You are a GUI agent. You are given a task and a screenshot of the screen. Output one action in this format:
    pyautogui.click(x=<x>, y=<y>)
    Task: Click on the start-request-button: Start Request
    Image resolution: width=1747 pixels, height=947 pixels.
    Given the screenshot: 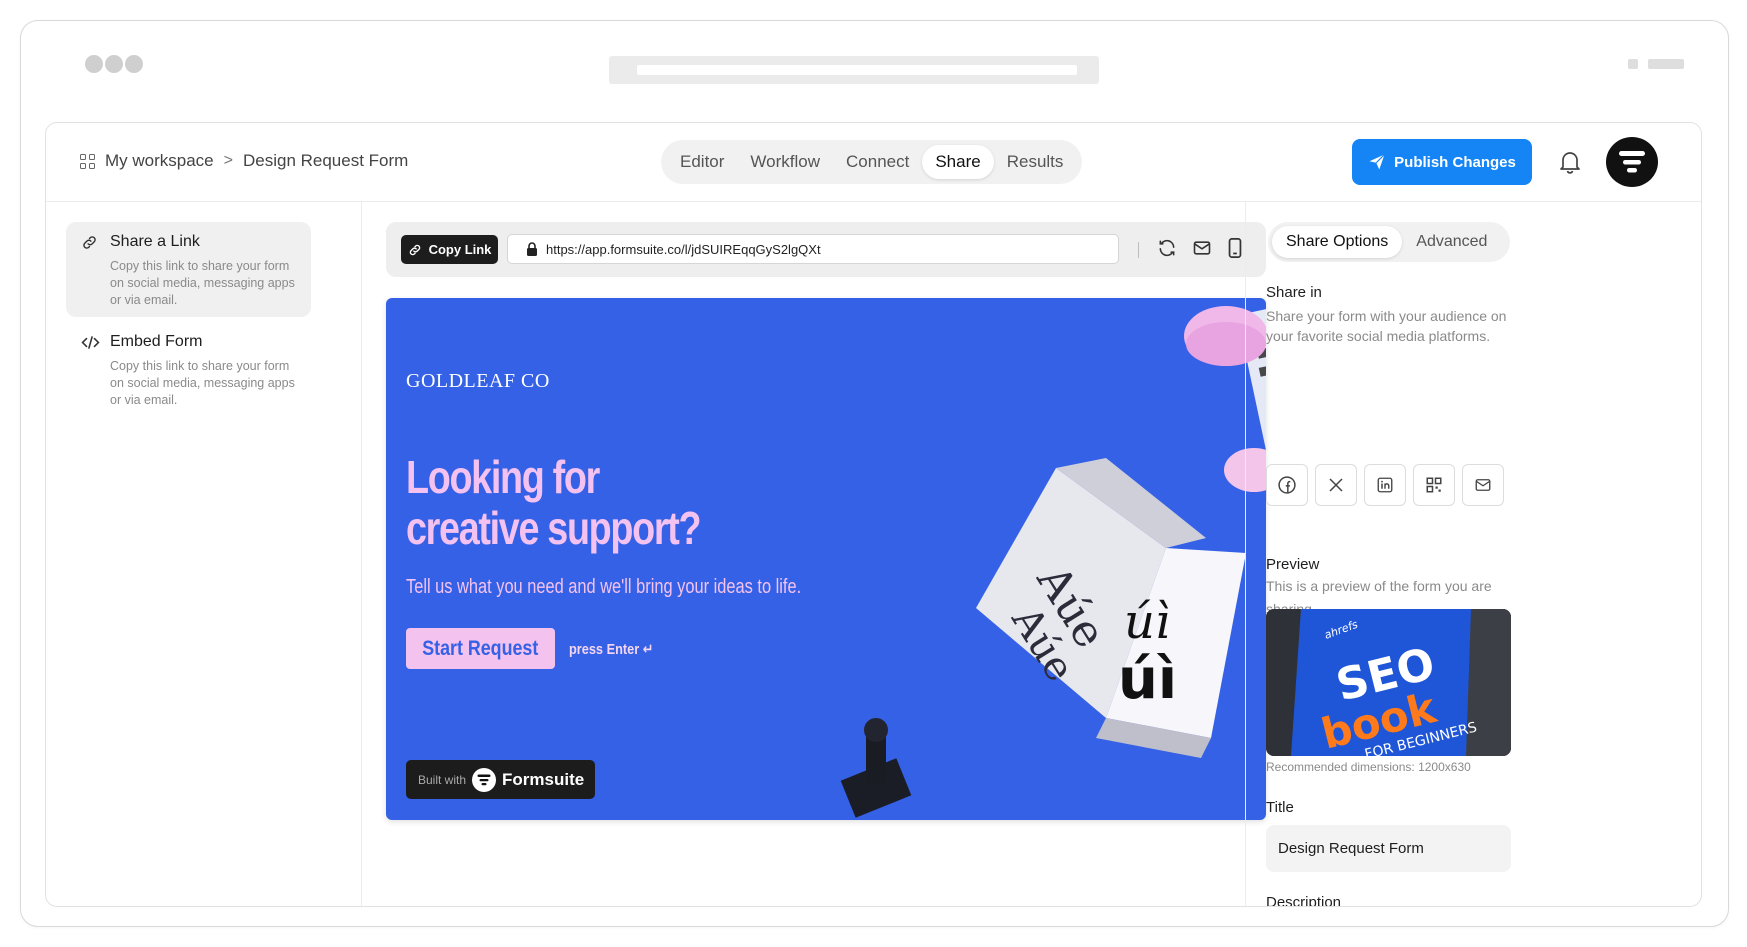 What is the action you would take?
    pyautogui.click(x=480, y=648)
    